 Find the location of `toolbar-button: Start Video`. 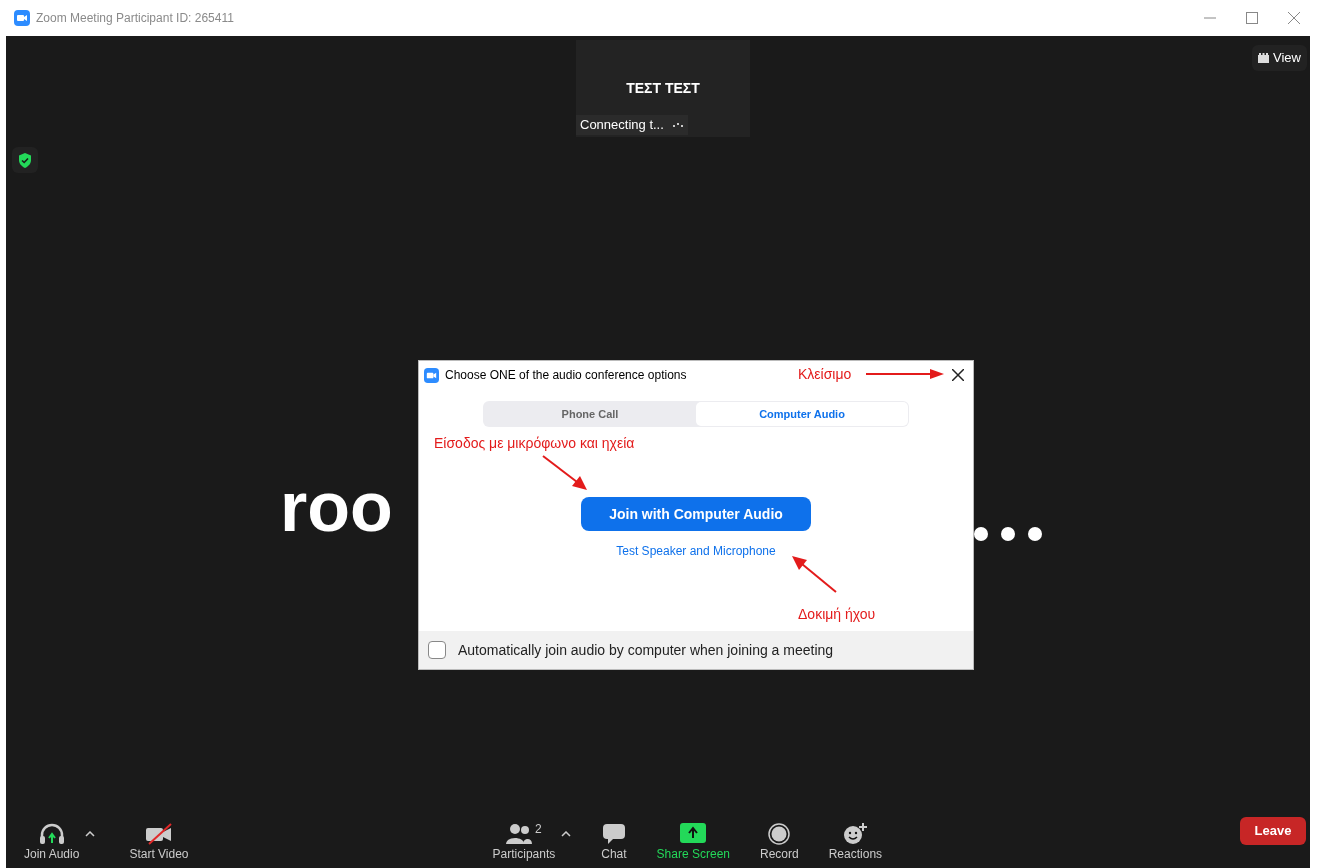

toolbar-button: Start Video is located at coordinates (159, 841).